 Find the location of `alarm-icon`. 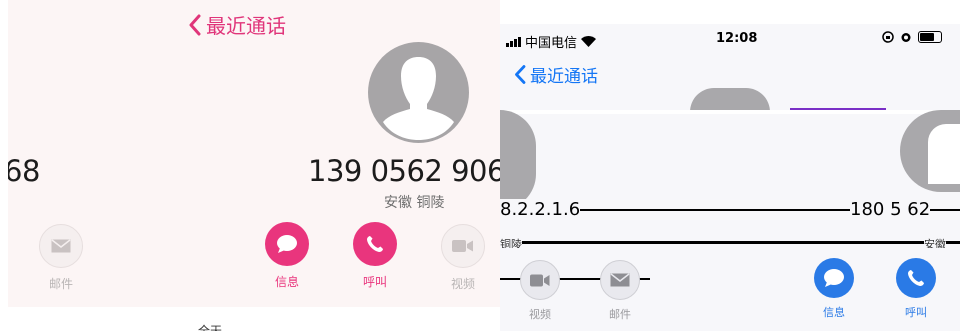

alarm-icon is located at coordinates (906, 37).